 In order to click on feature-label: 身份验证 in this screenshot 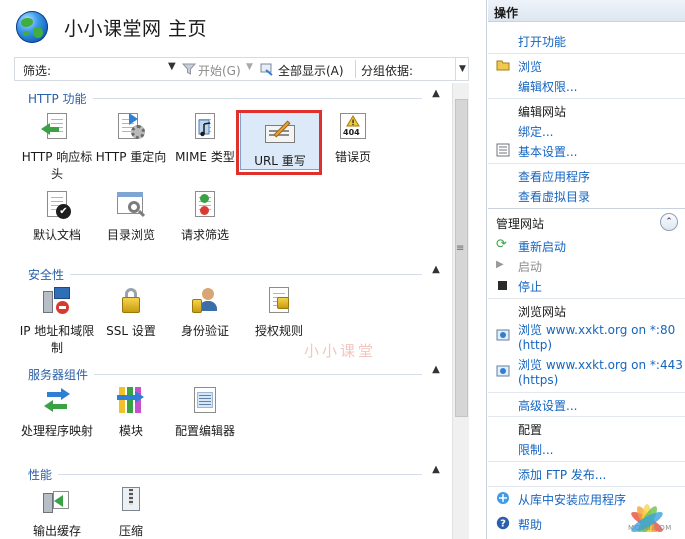, I will do `click(204, 331)`.